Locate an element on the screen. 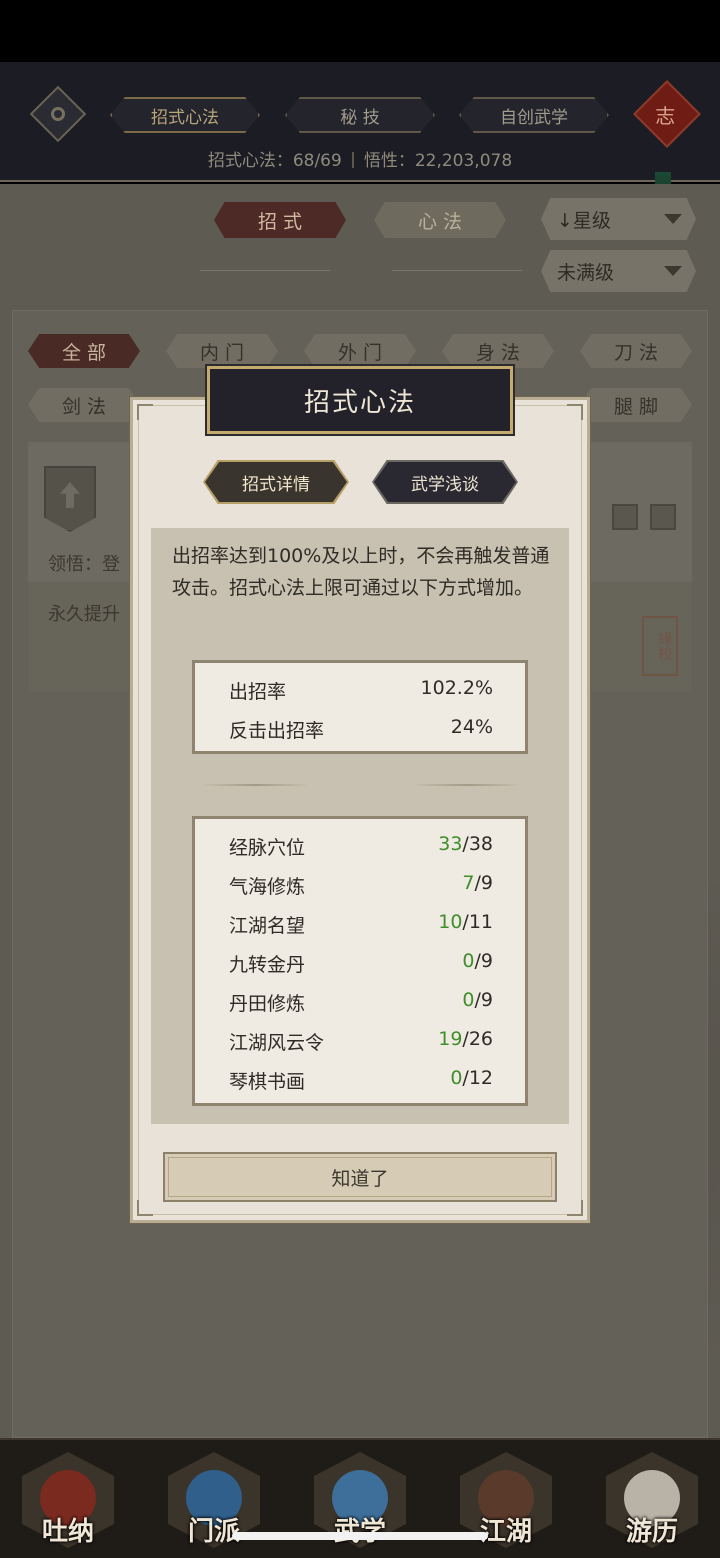 This screenshot has width=720, height=1558. star-badge-icon is located at coordinates (625, 517).